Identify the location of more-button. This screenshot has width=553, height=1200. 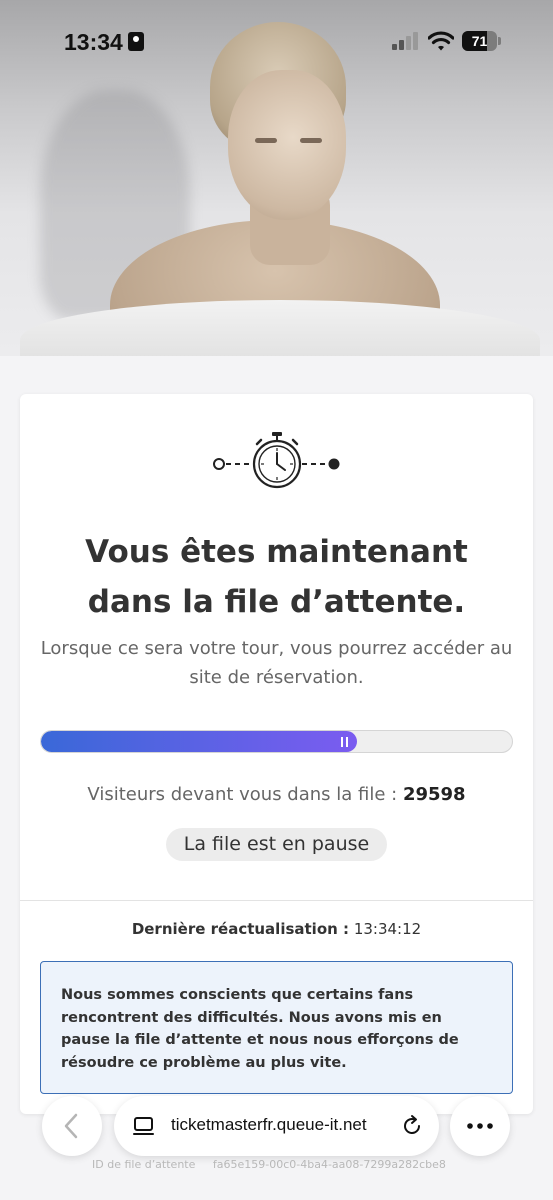
(480, 1126).